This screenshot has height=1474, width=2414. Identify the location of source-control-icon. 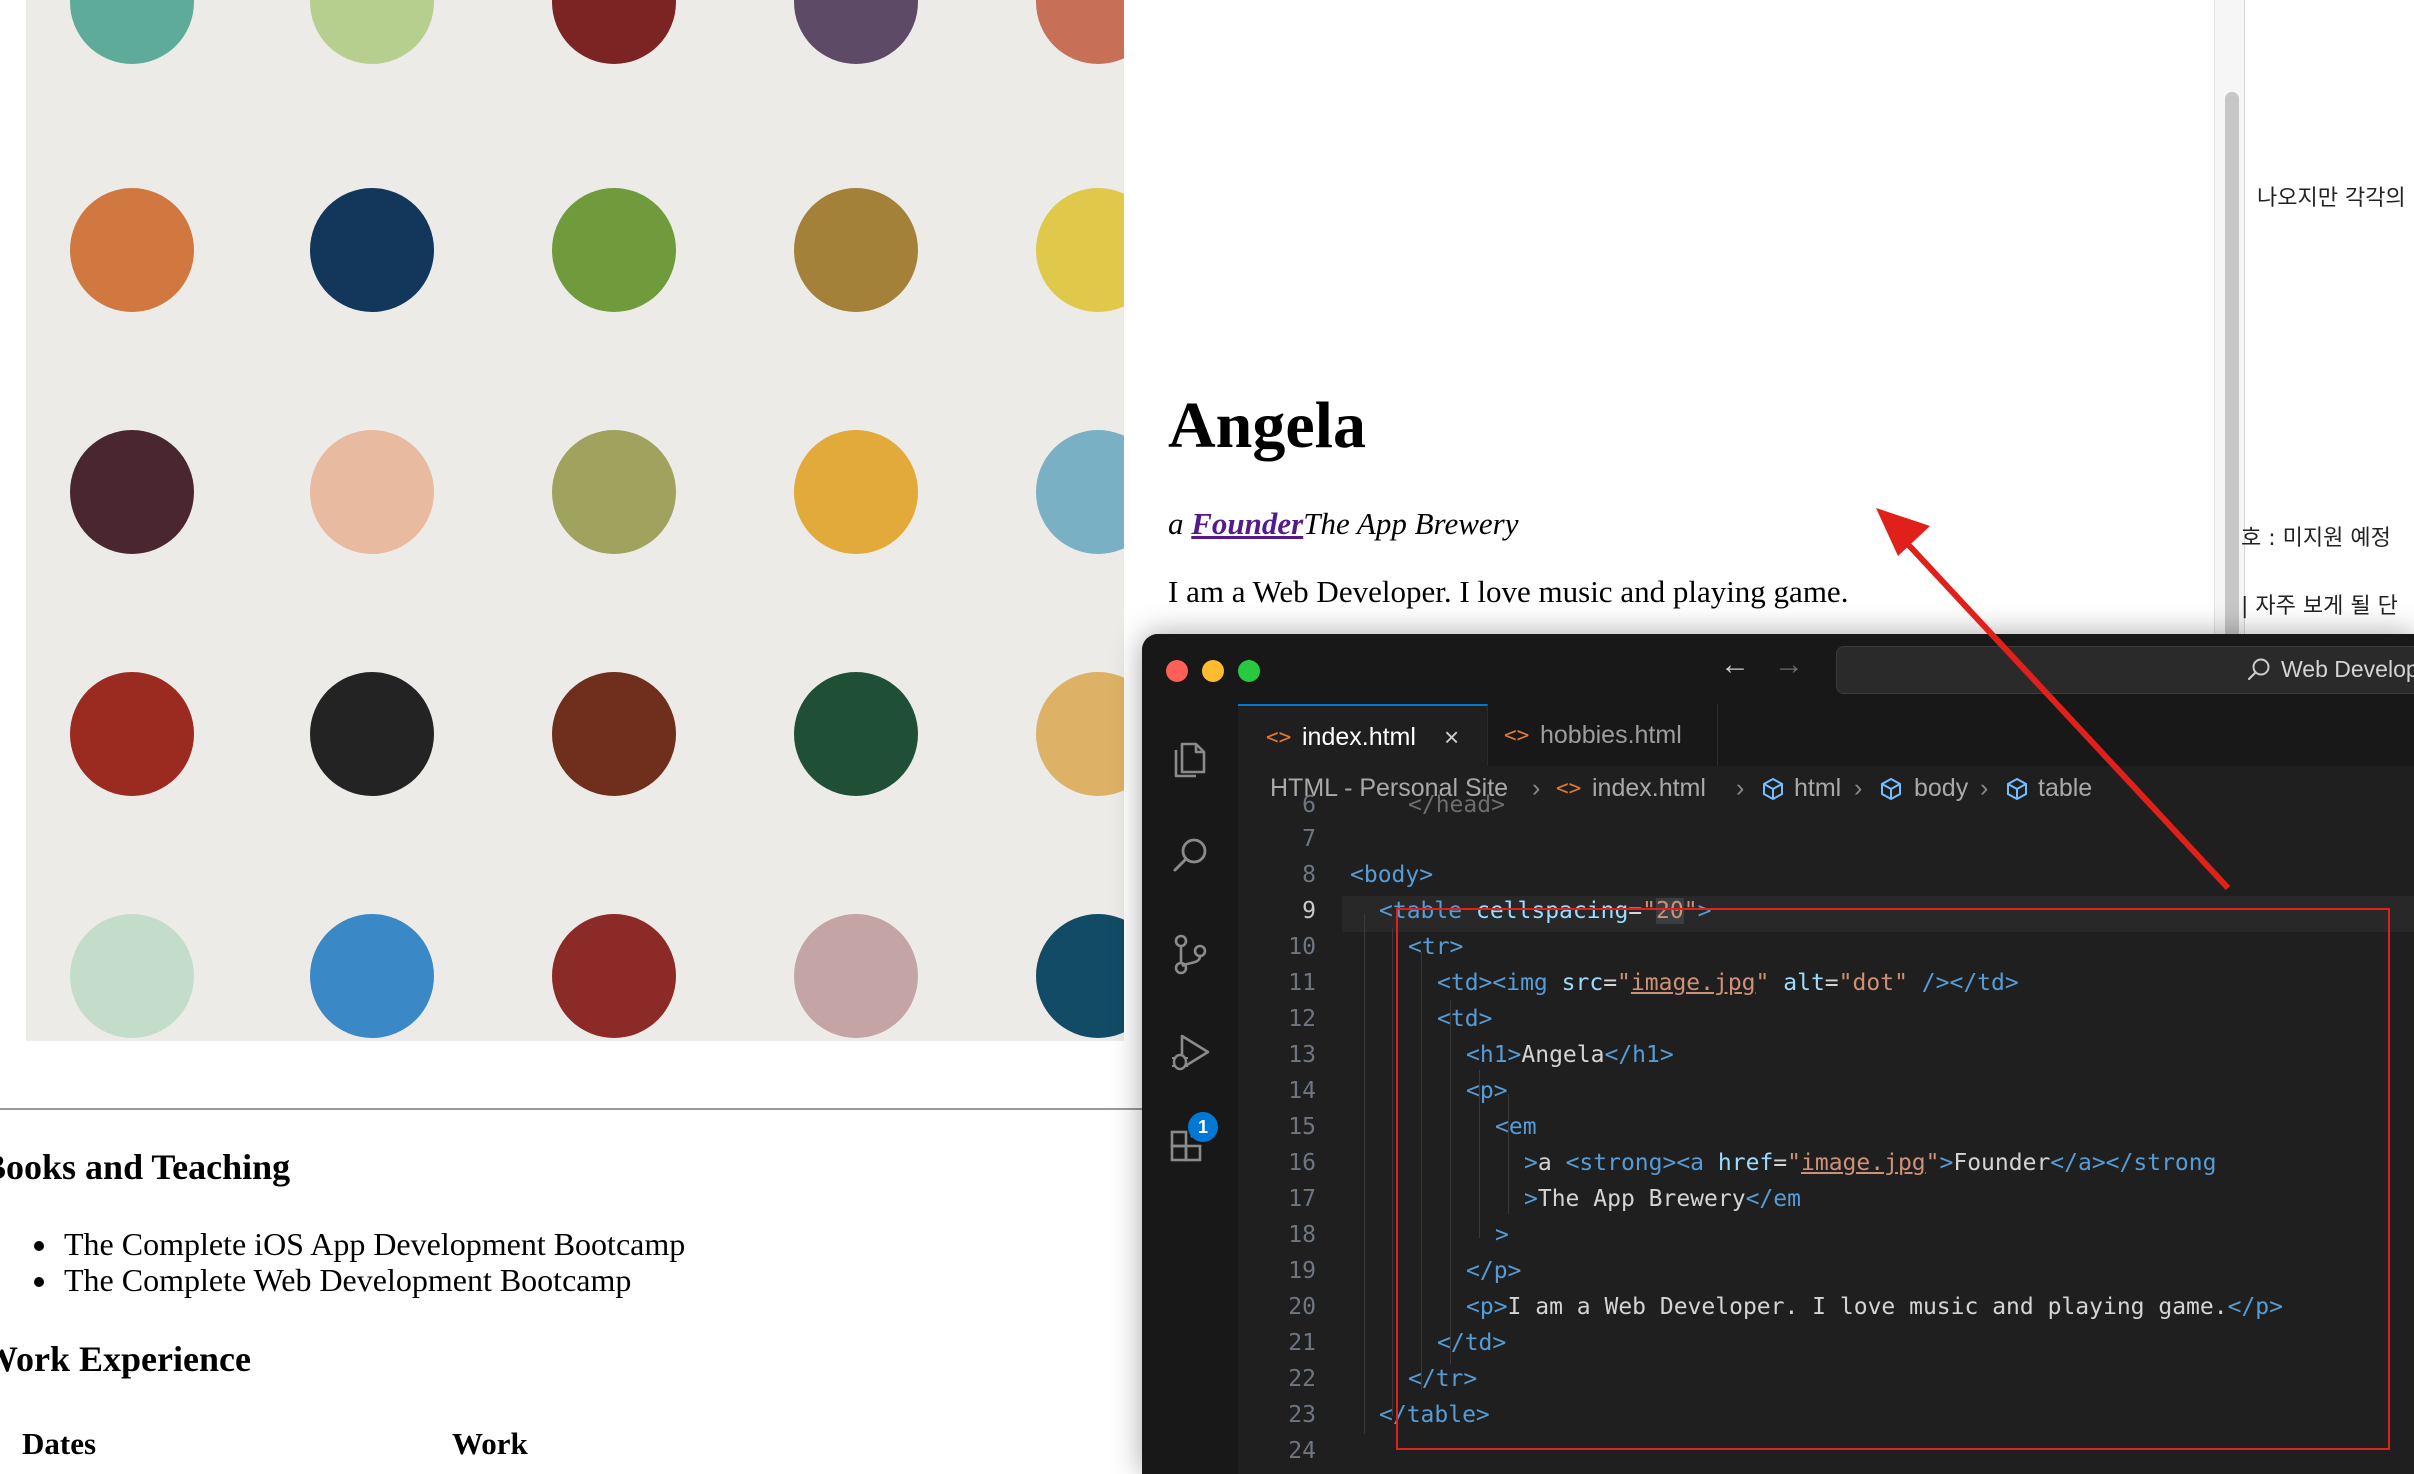
(1190, 954).